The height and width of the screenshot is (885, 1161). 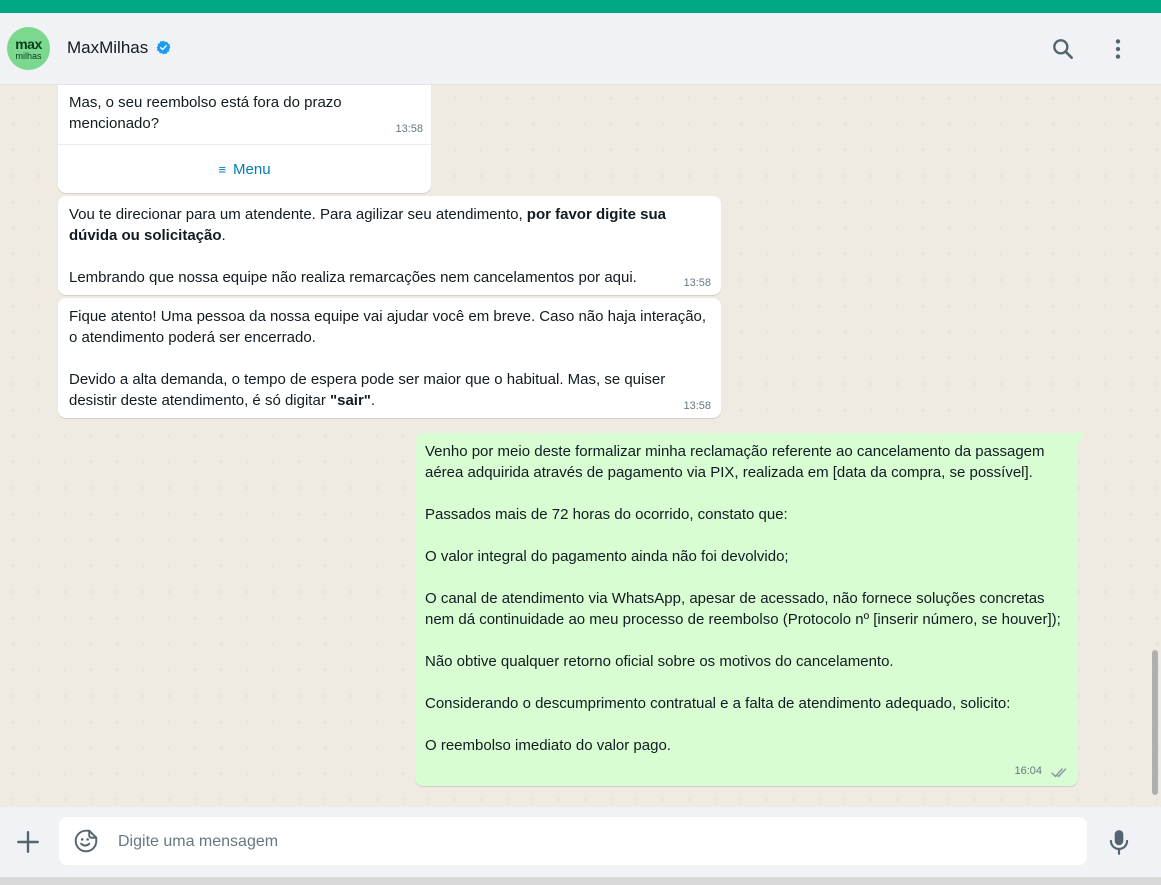 What do you see at coordinates (580, 6) in the screenshot?
I see `top-accent-bar` at bounding box center [580, 6].